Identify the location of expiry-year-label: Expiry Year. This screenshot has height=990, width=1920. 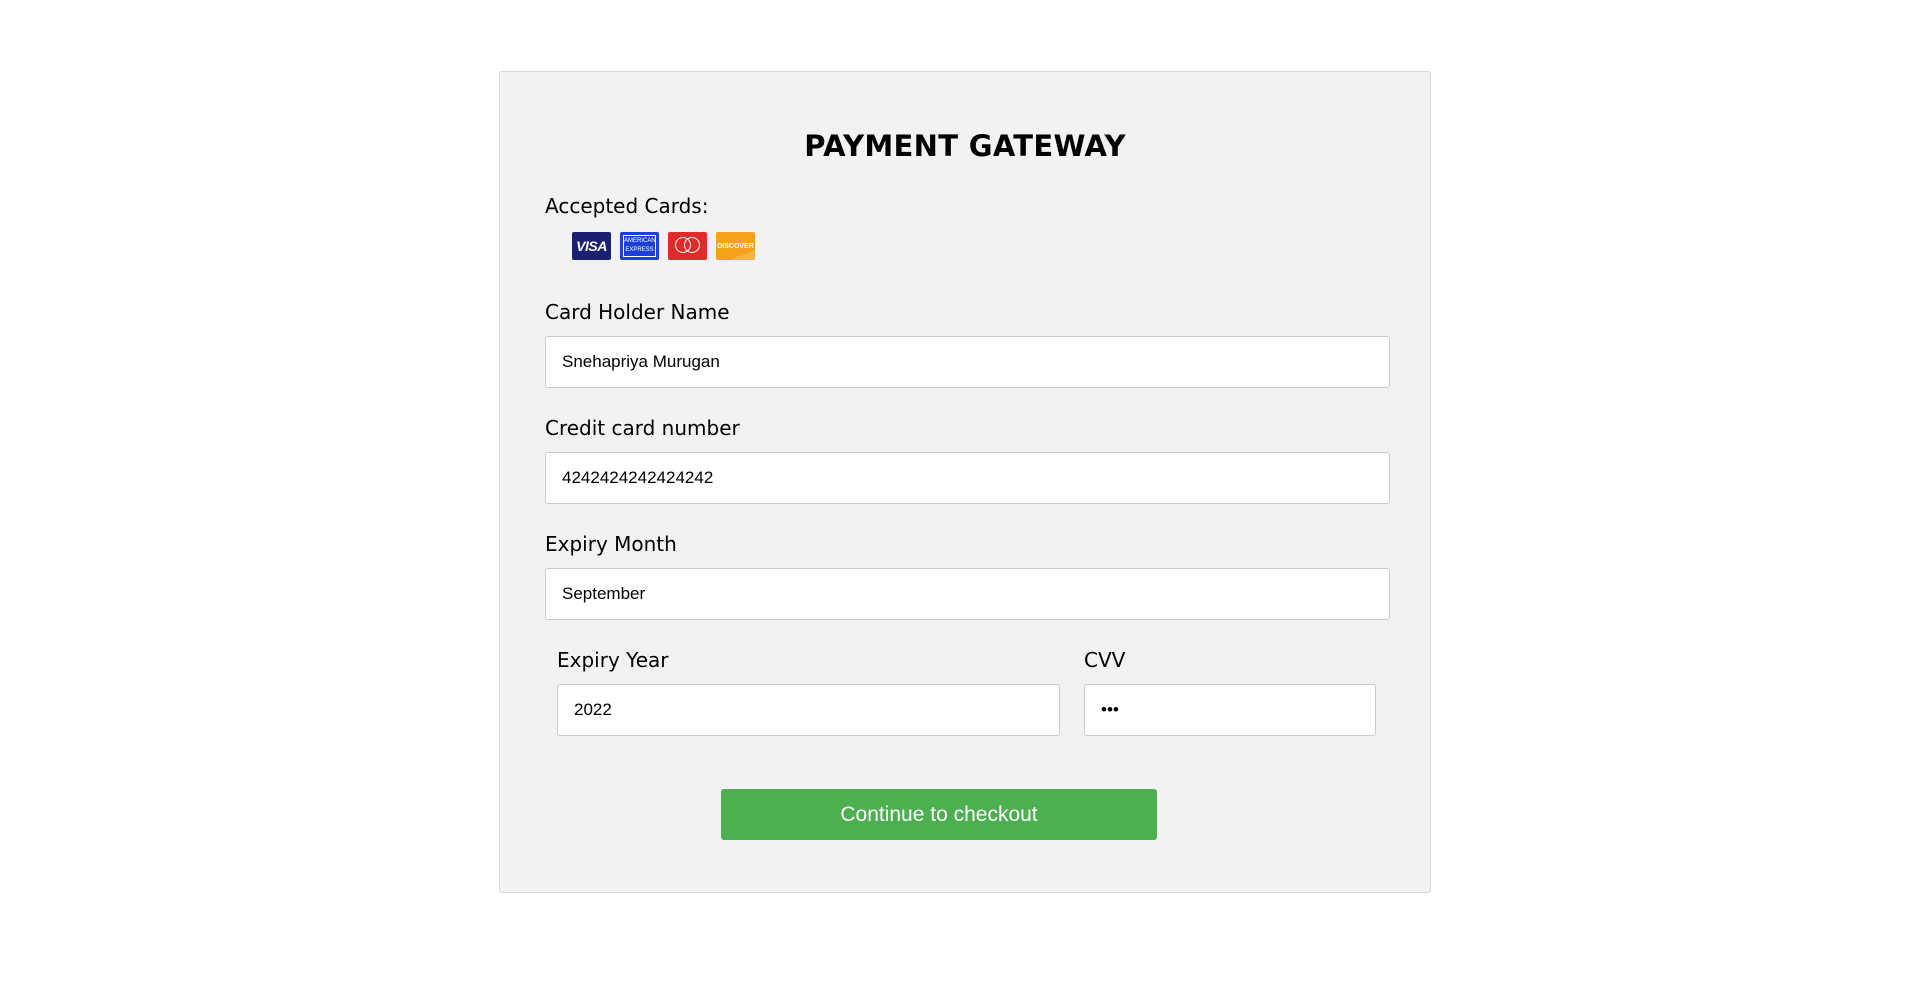
(613, 660).